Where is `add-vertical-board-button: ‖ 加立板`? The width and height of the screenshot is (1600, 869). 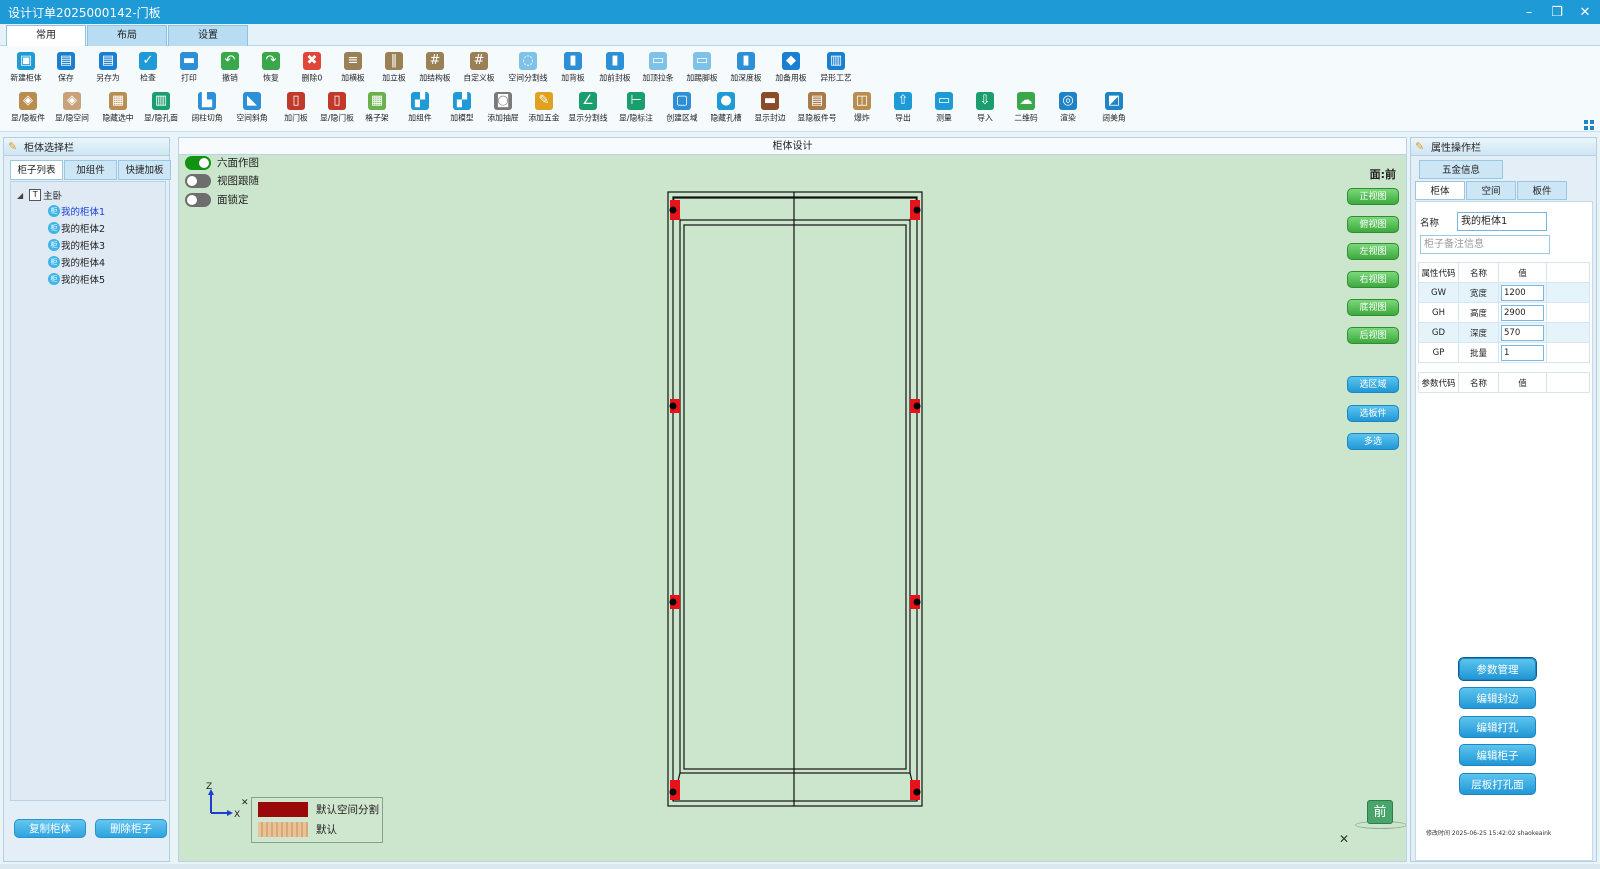 add-vertical-board-button: ‖ 加立板 is located at coordinates (394, 68).